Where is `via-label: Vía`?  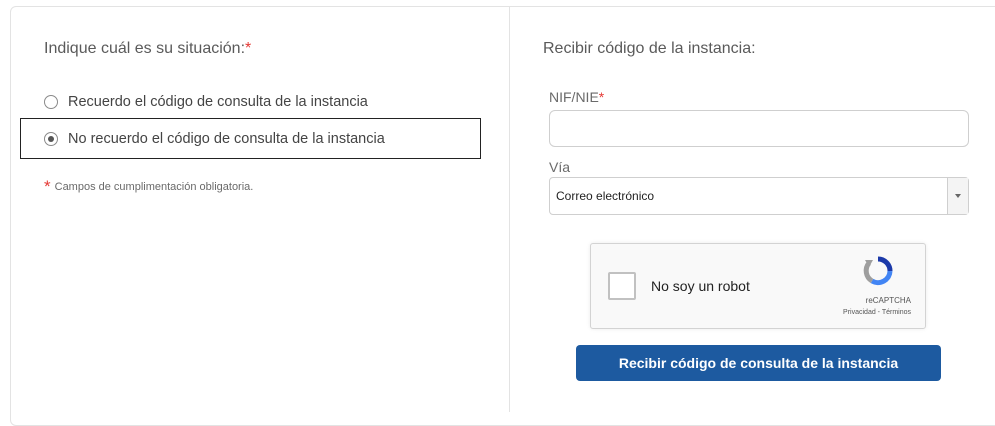
via-label: Vía is located at coordinates (560, 167).